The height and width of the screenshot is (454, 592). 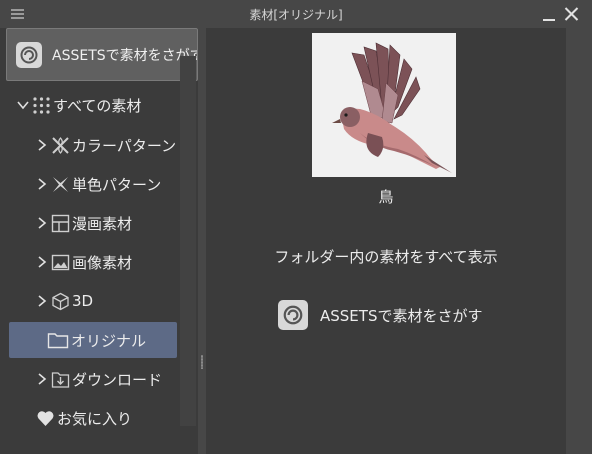 I want to click on splitter-grip-icon, so click(x=202, y=362).